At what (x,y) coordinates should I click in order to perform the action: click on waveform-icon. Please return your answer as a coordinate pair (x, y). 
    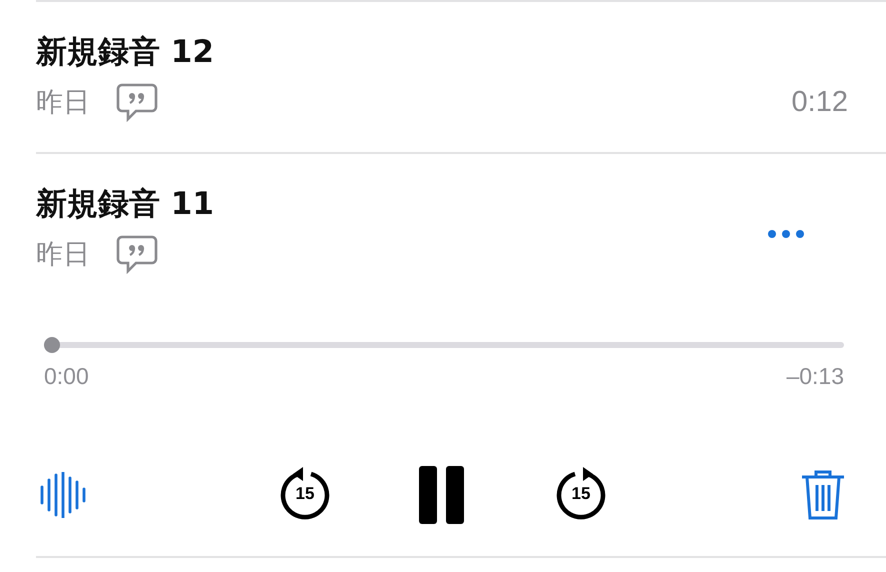
    Looking at the image, I should click on (63, 495).